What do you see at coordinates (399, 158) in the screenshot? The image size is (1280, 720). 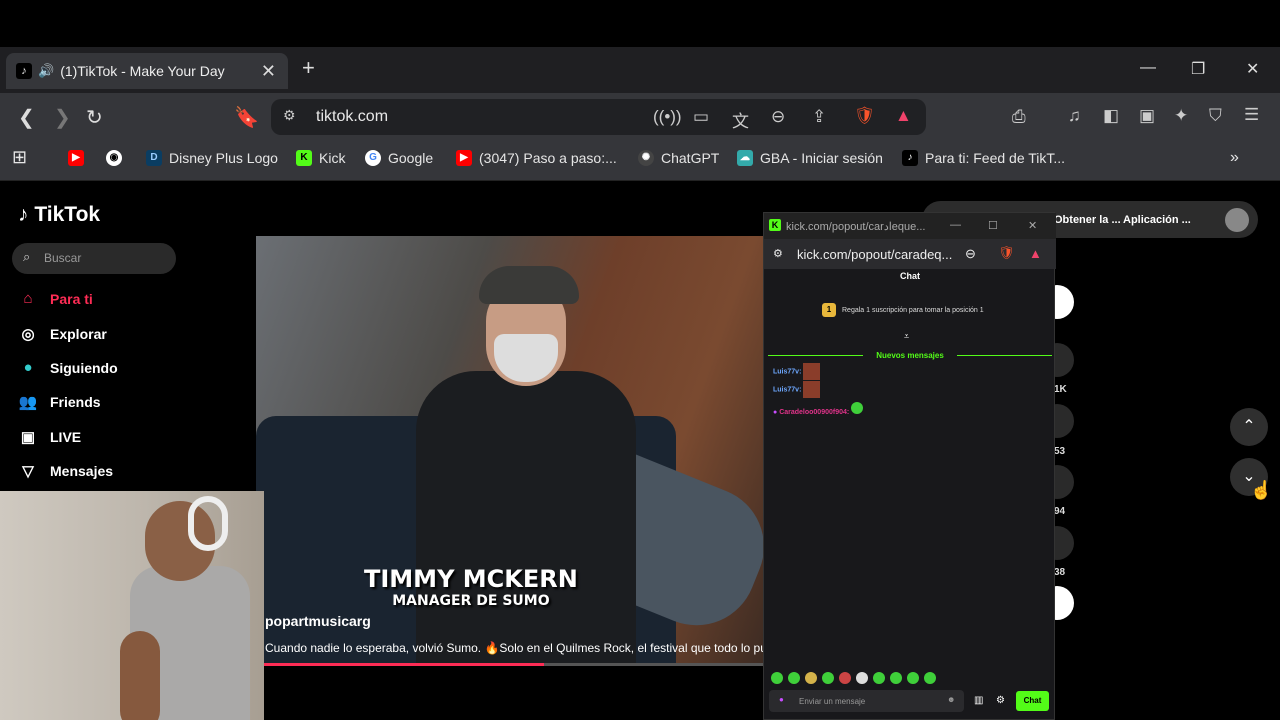 I see `bookmark-google: G Google` at bounding box center [399, 158].